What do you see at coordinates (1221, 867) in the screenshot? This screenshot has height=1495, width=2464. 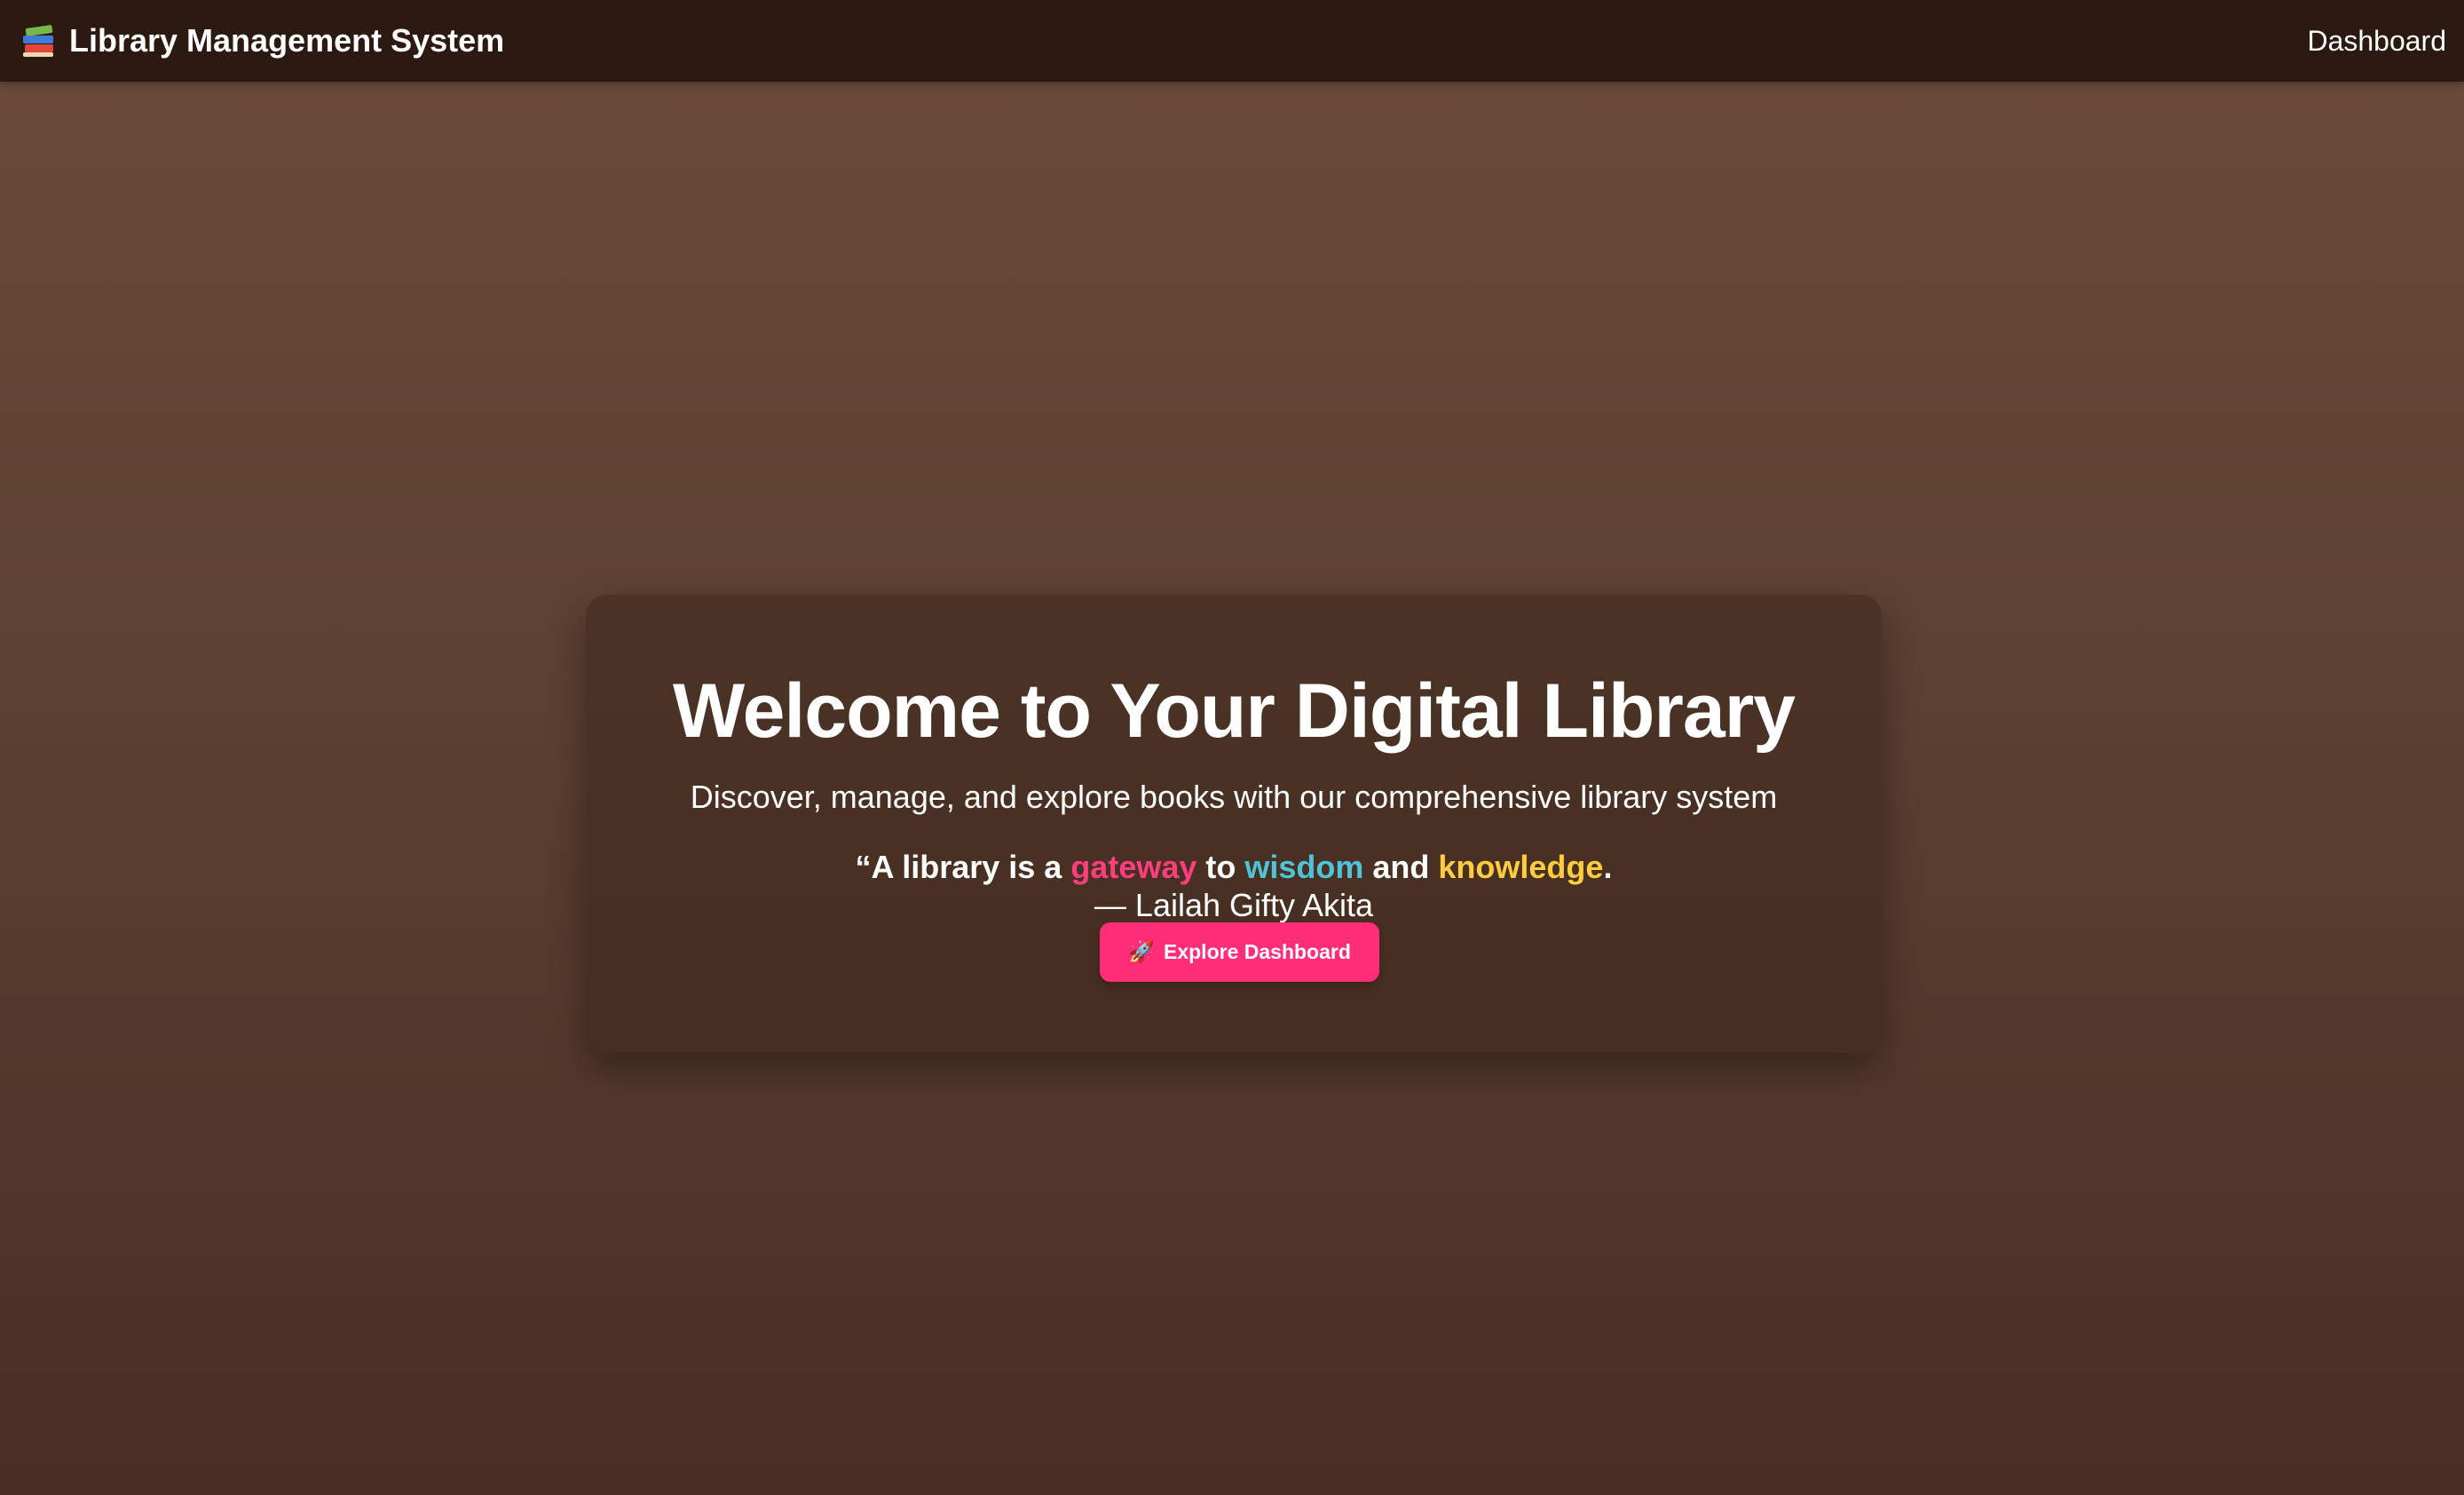 I see `quote-part: to` at bounding box center [1221, 867].